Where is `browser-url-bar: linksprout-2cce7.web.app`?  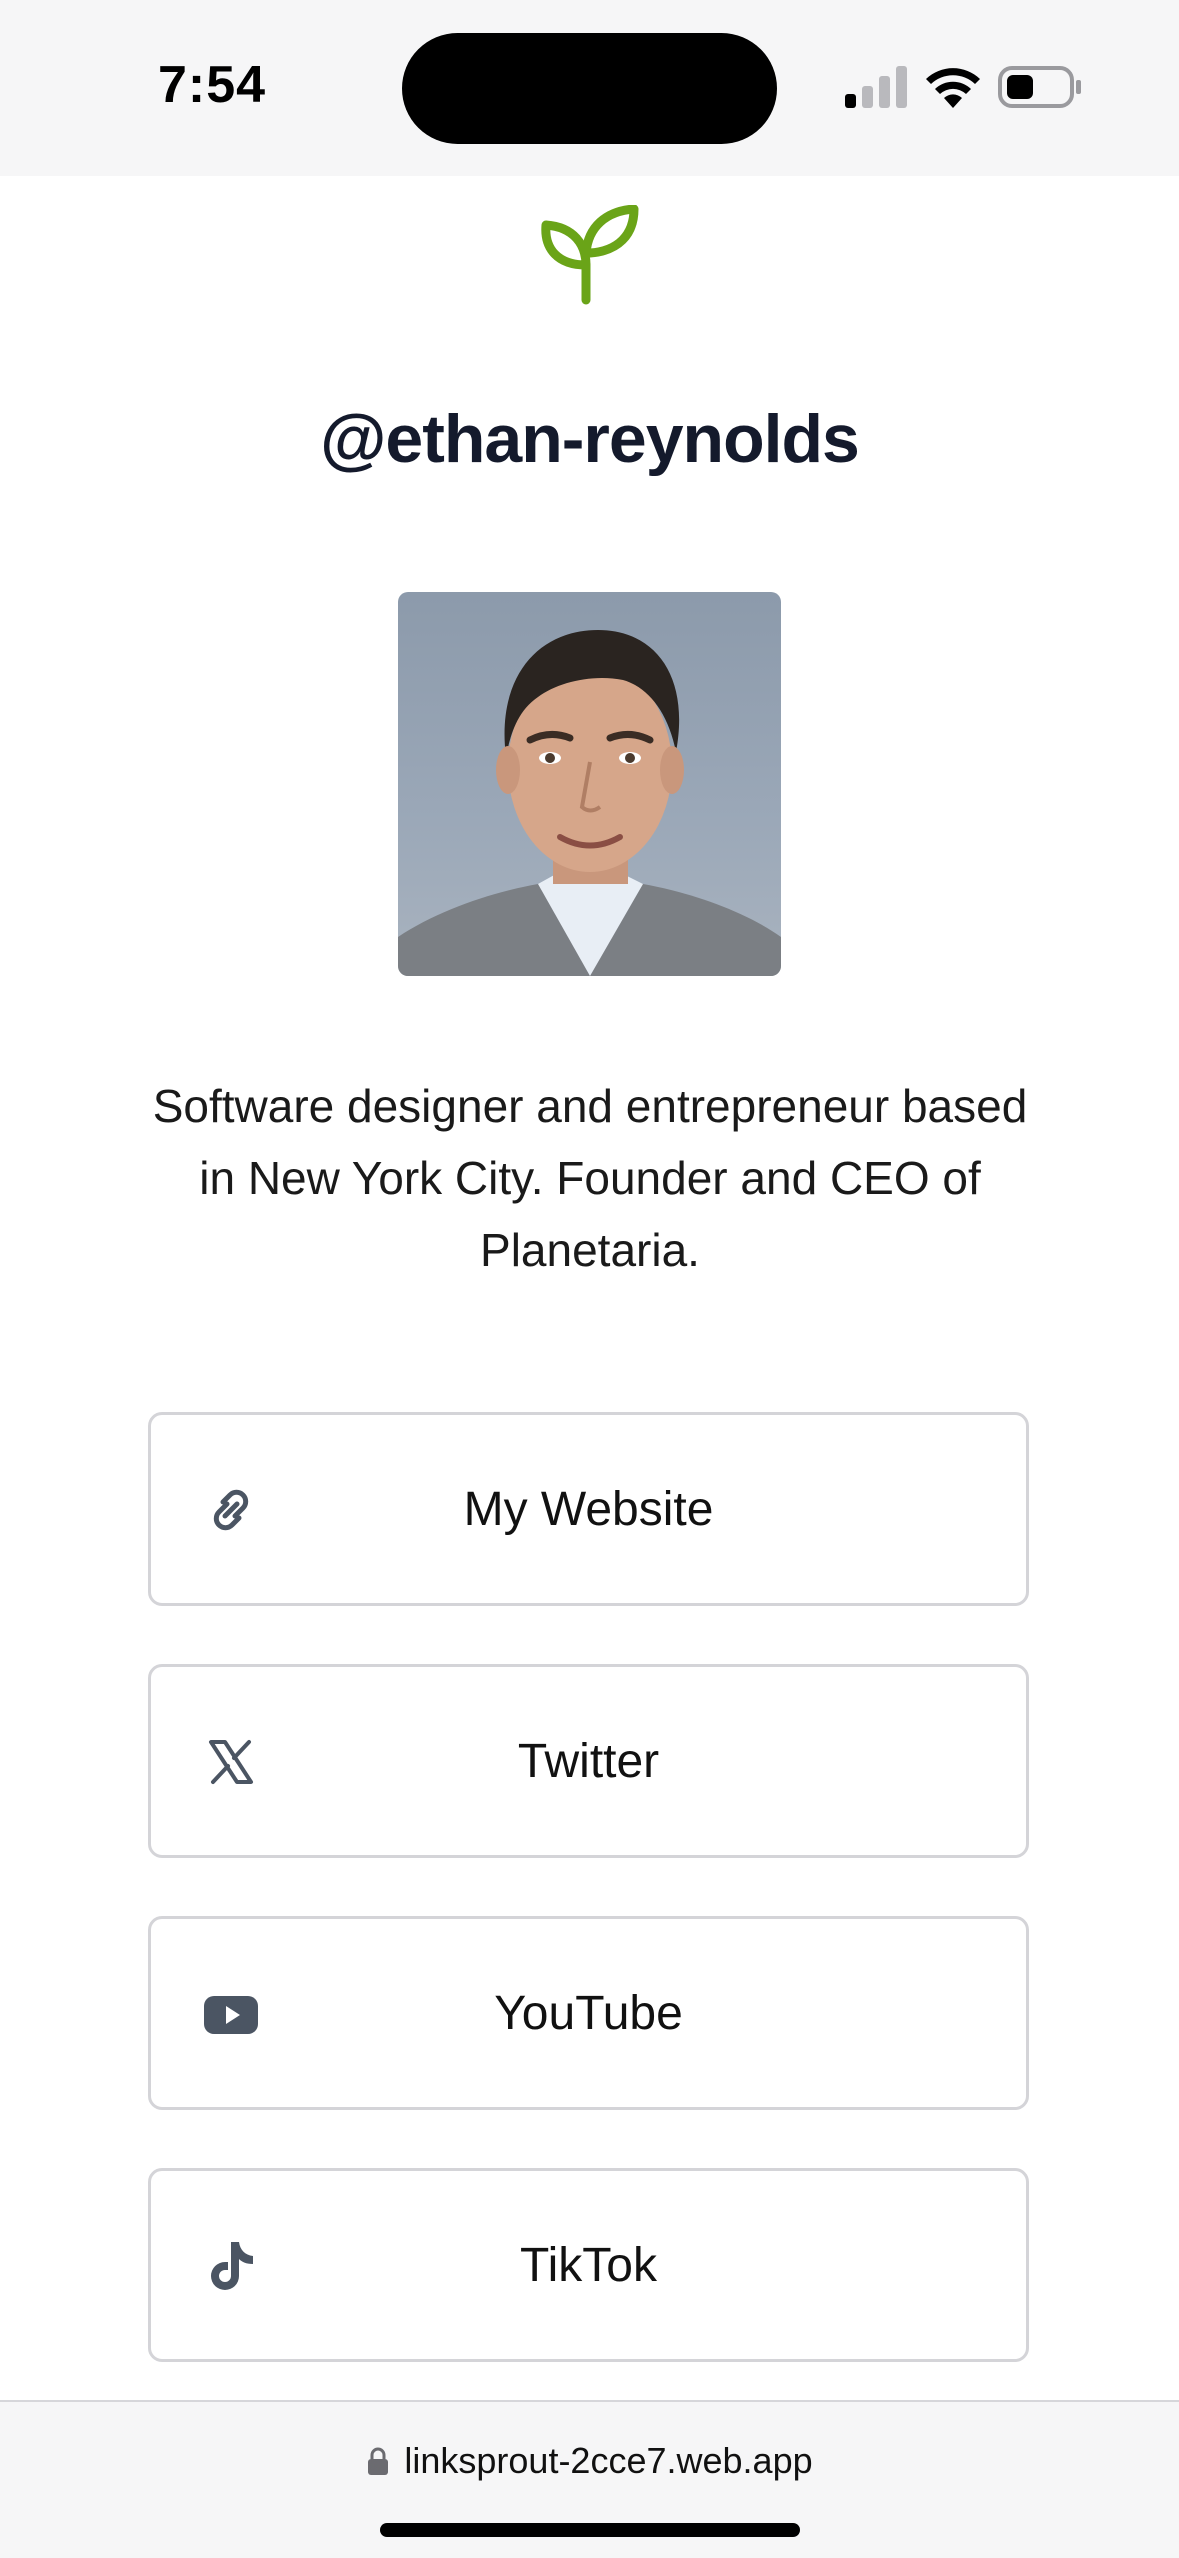
browser-url-bar: linksprout-2cce7.web.app is located at coordinates (589, 2479).